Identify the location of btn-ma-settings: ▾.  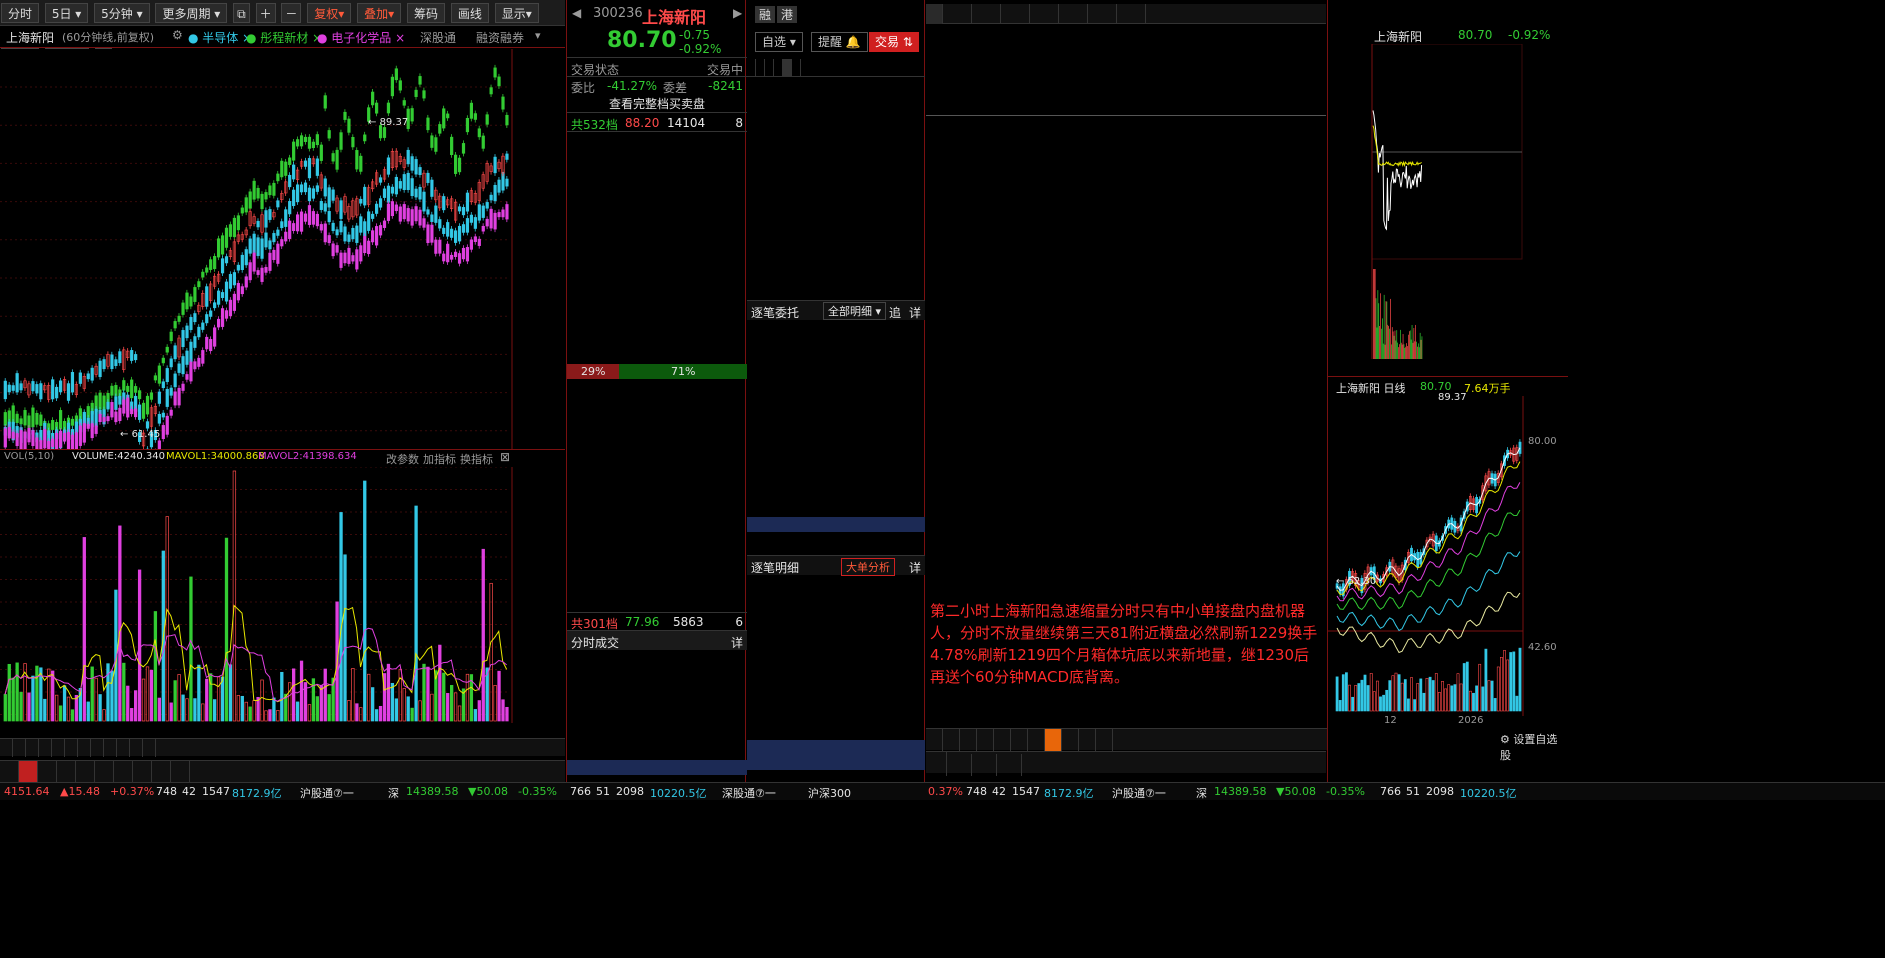
(538, 35).